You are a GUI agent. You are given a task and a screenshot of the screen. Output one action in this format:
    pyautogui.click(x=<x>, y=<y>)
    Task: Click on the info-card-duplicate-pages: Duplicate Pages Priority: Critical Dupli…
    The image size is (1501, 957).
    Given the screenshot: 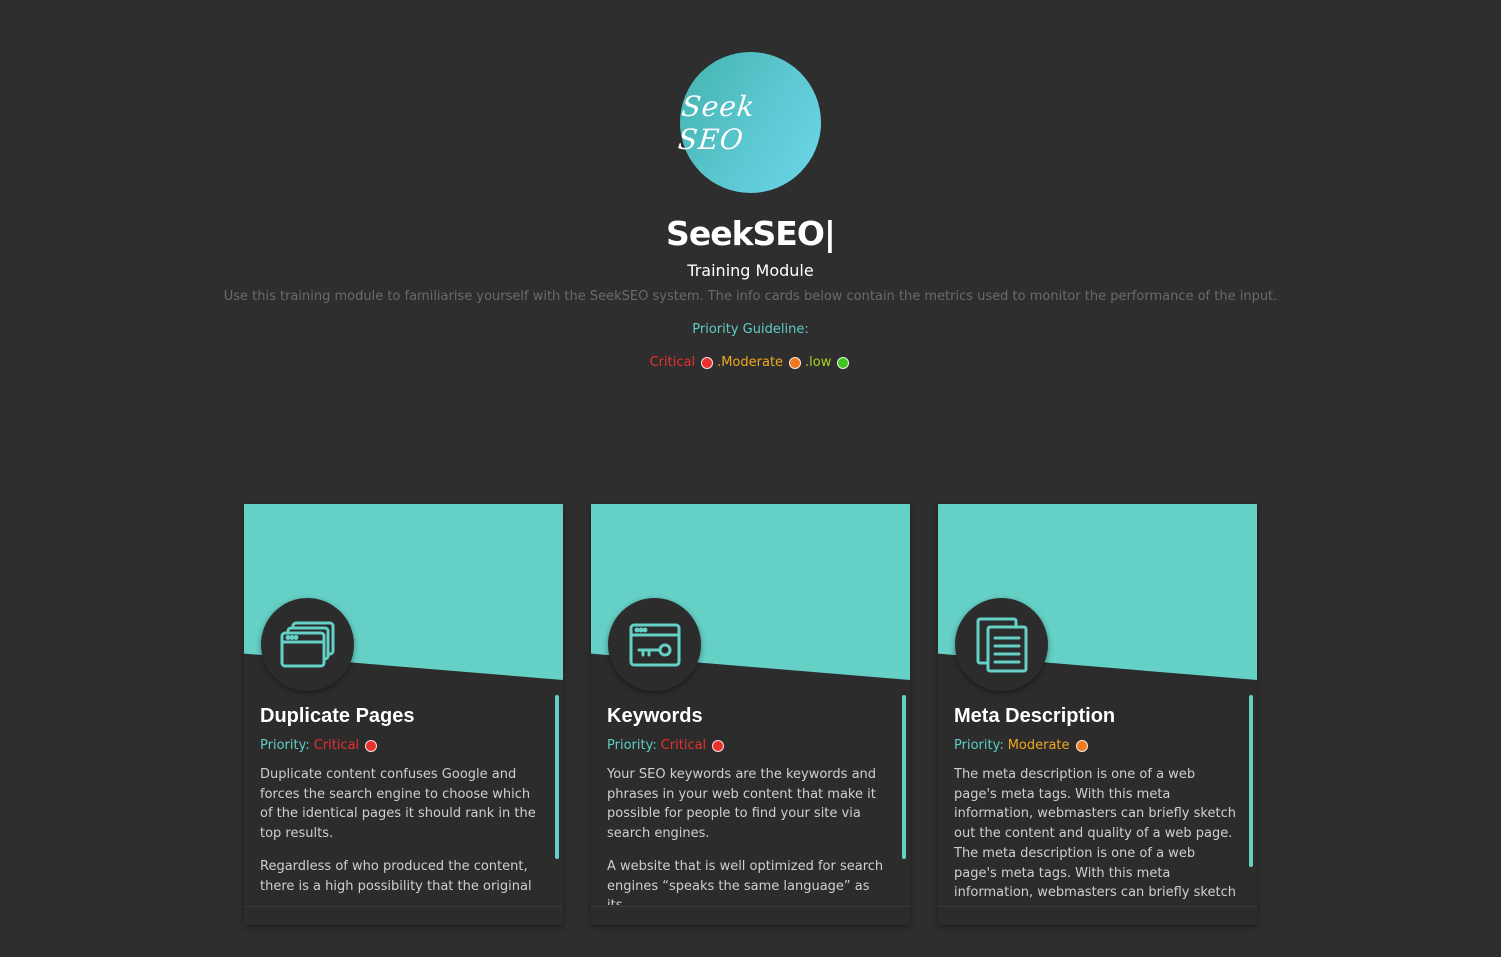 What is the action you would take?
    pyautogui.click(x=403, y=714)
    